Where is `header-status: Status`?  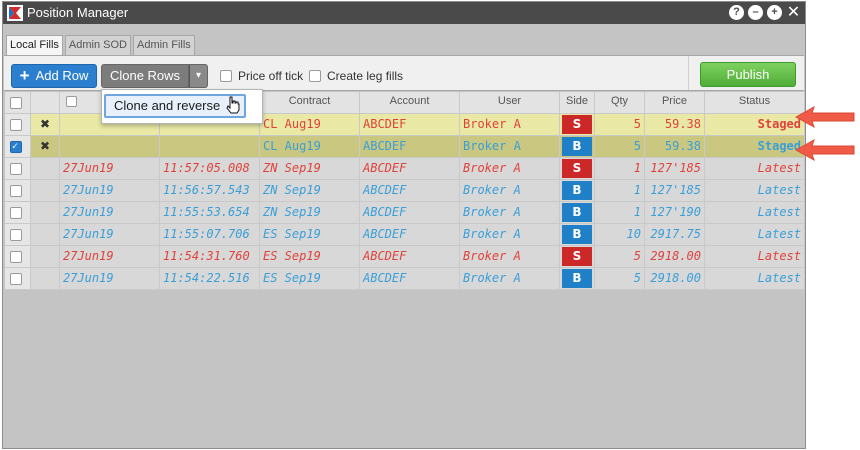 header-status: Status is located at coordinates (755, 103).